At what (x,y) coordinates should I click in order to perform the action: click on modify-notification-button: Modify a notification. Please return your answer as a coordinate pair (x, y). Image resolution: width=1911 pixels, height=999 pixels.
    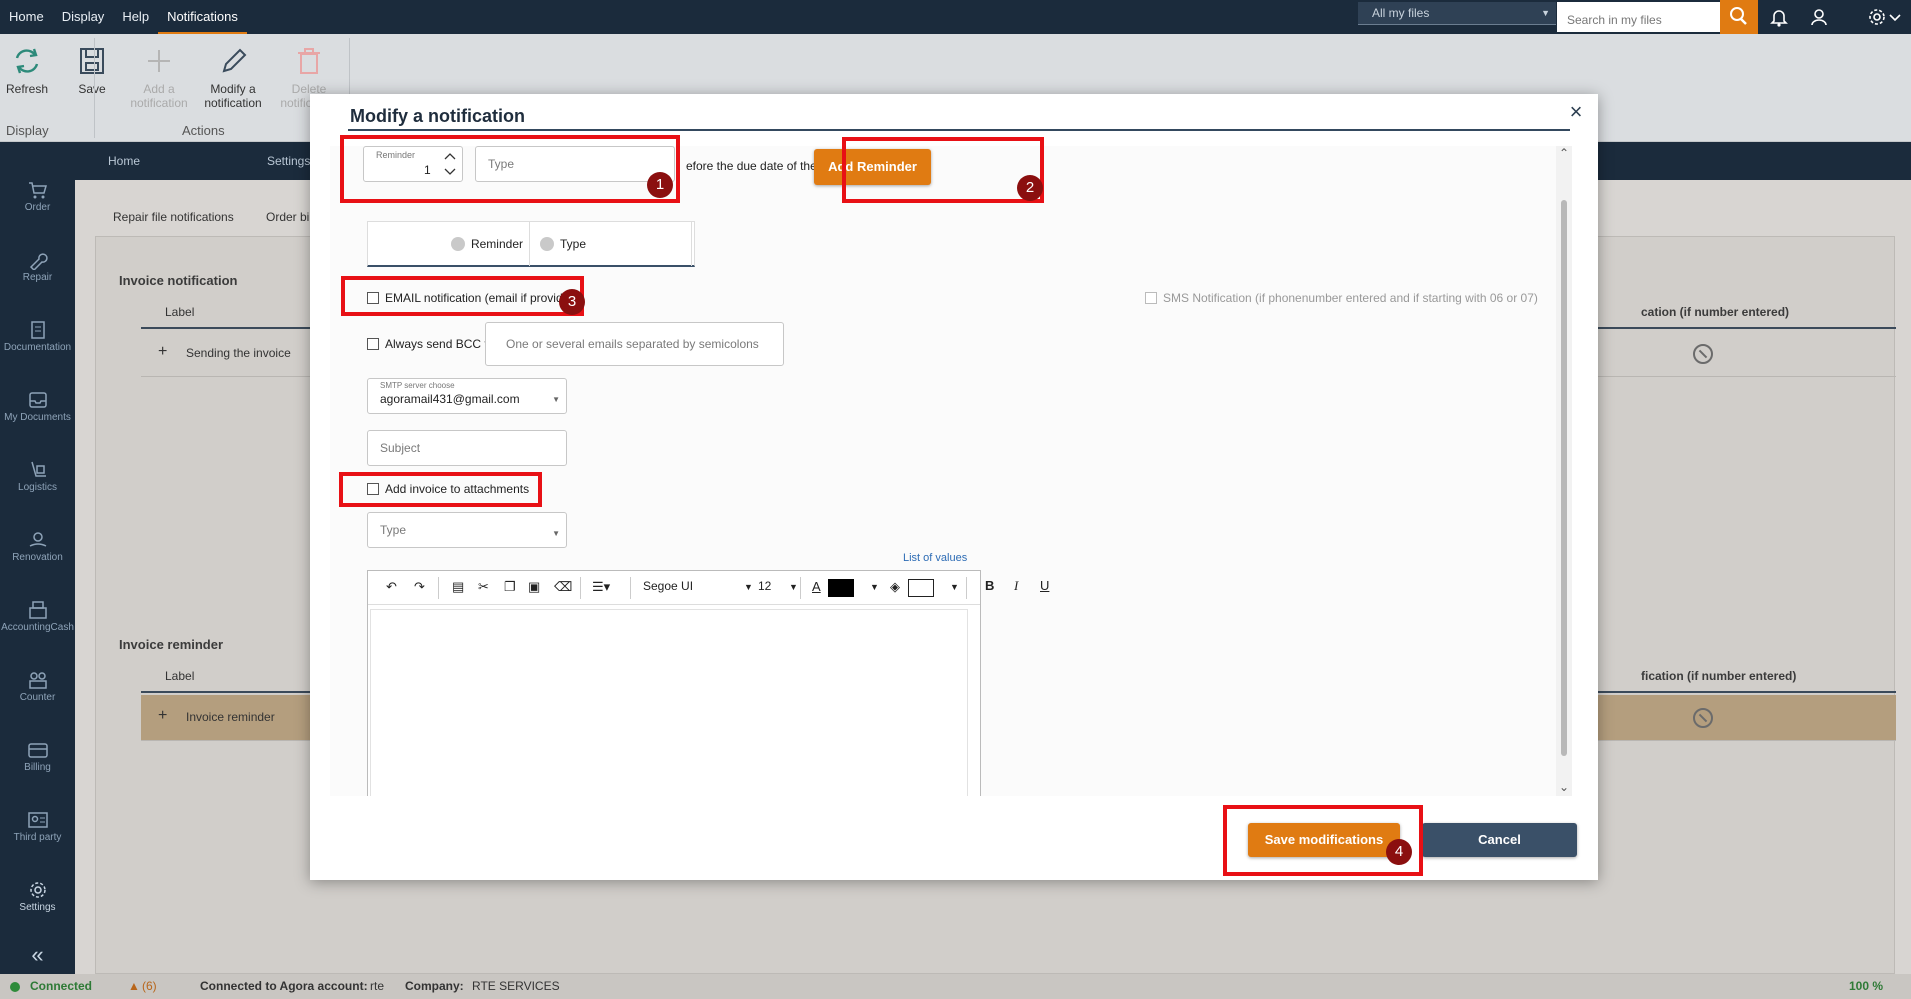
    Looking at the image, I should click on (233, 77).